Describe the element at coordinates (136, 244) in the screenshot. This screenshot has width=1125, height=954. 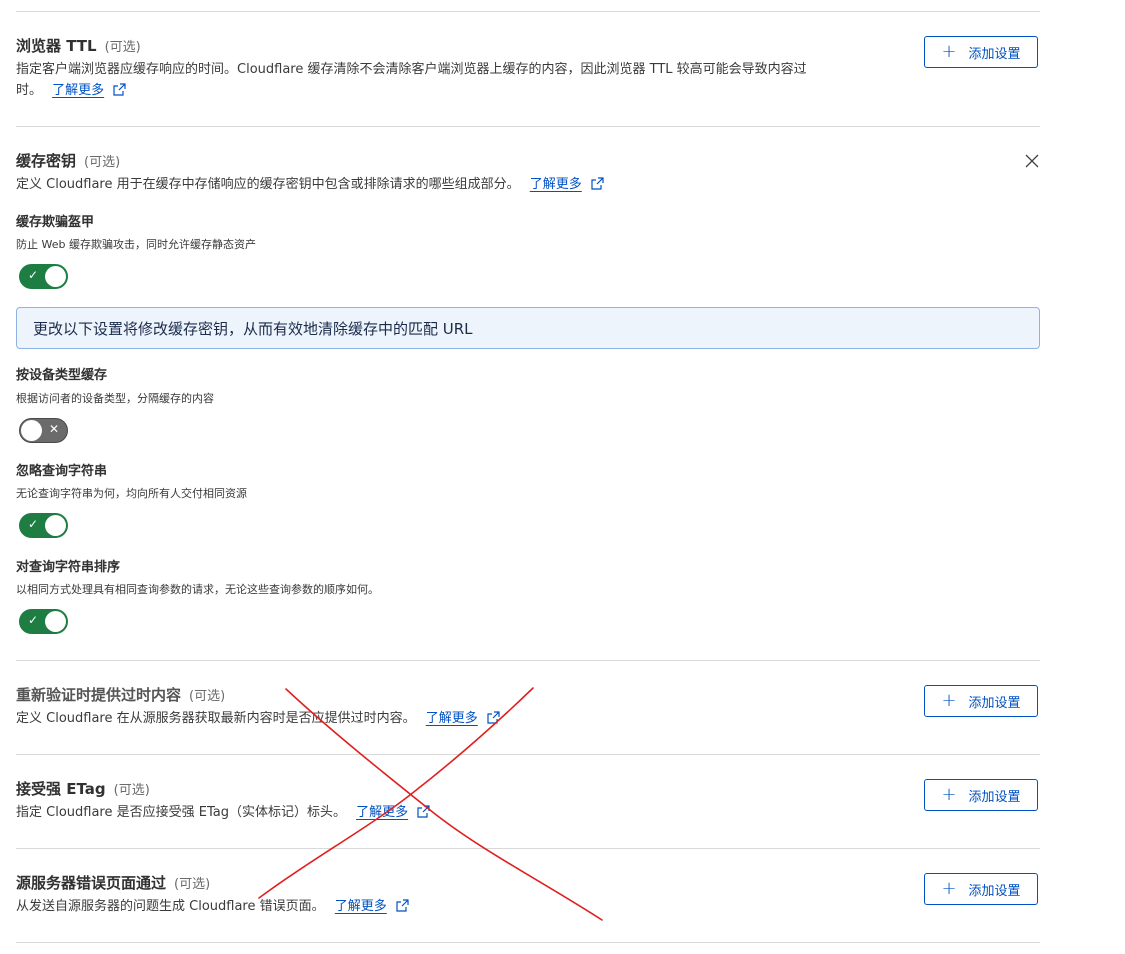
I see `cache-deception-armor-description: 防止 Web 缓存欺骗攻击，同时允许缓存静态资产` at that location.